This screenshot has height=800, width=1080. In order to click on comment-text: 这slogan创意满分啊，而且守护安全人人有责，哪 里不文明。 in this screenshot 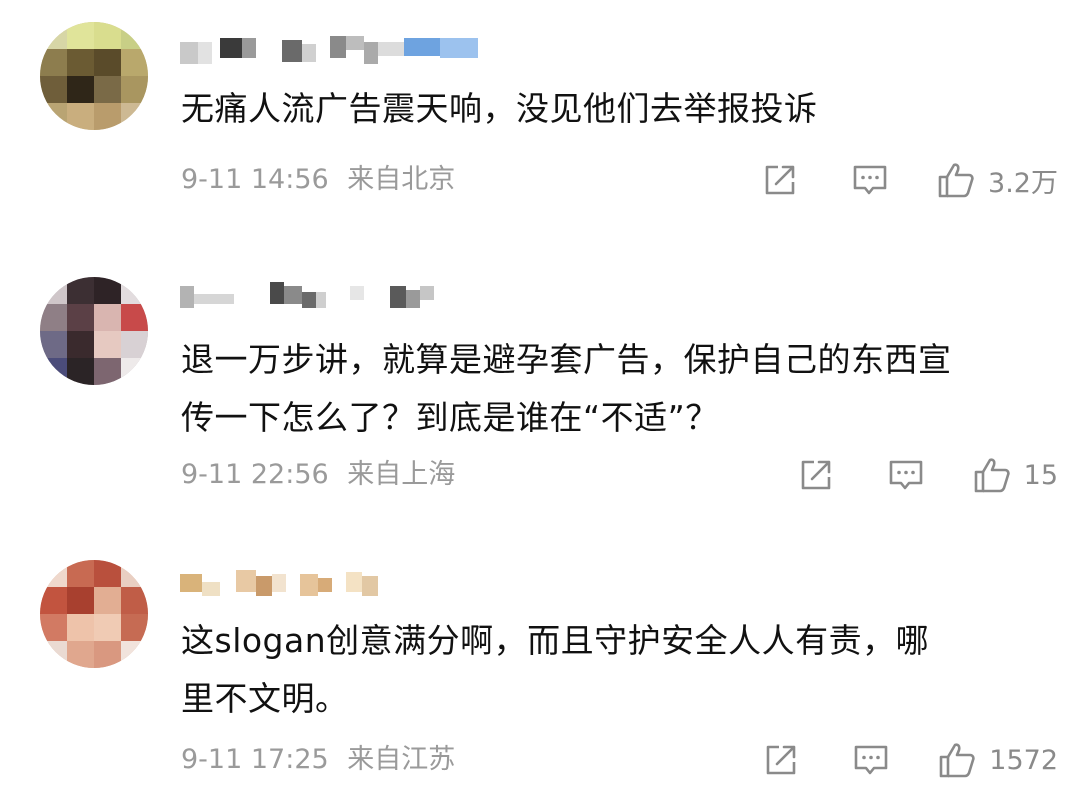, I will do `click(555, 669)`.